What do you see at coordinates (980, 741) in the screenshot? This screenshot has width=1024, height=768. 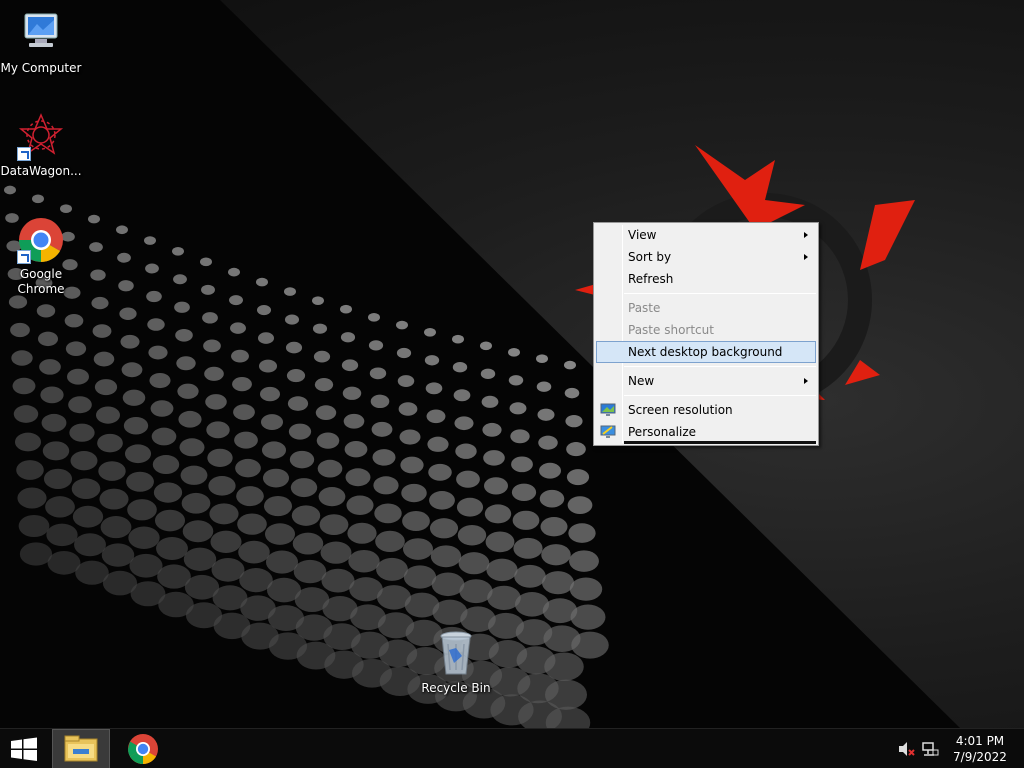 I see `clock-time: 4:01 PM` at bounding box center [980, 741].